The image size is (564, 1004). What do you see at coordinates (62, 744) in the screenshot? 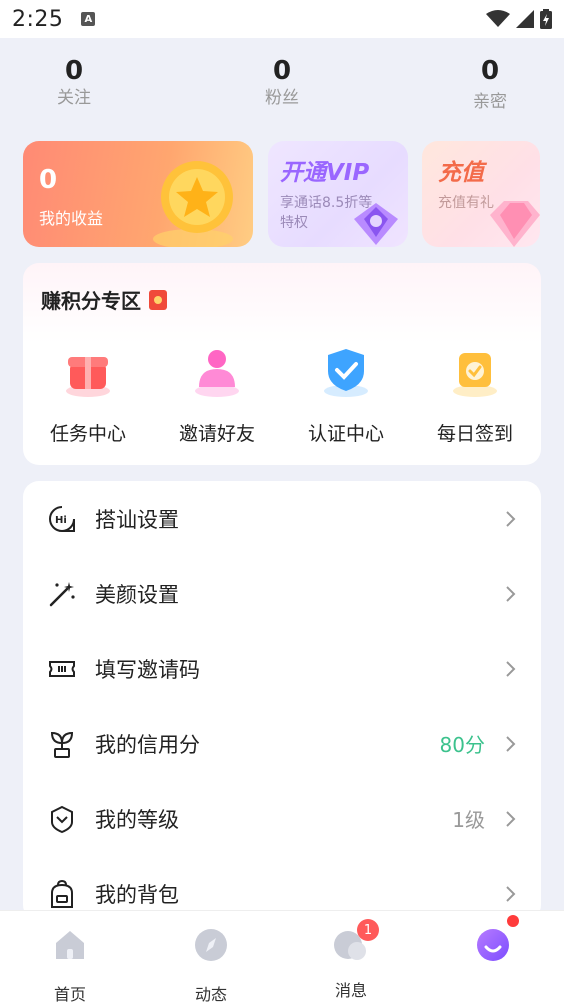
I see `sprout-icon` at bounding box center [62, 744].